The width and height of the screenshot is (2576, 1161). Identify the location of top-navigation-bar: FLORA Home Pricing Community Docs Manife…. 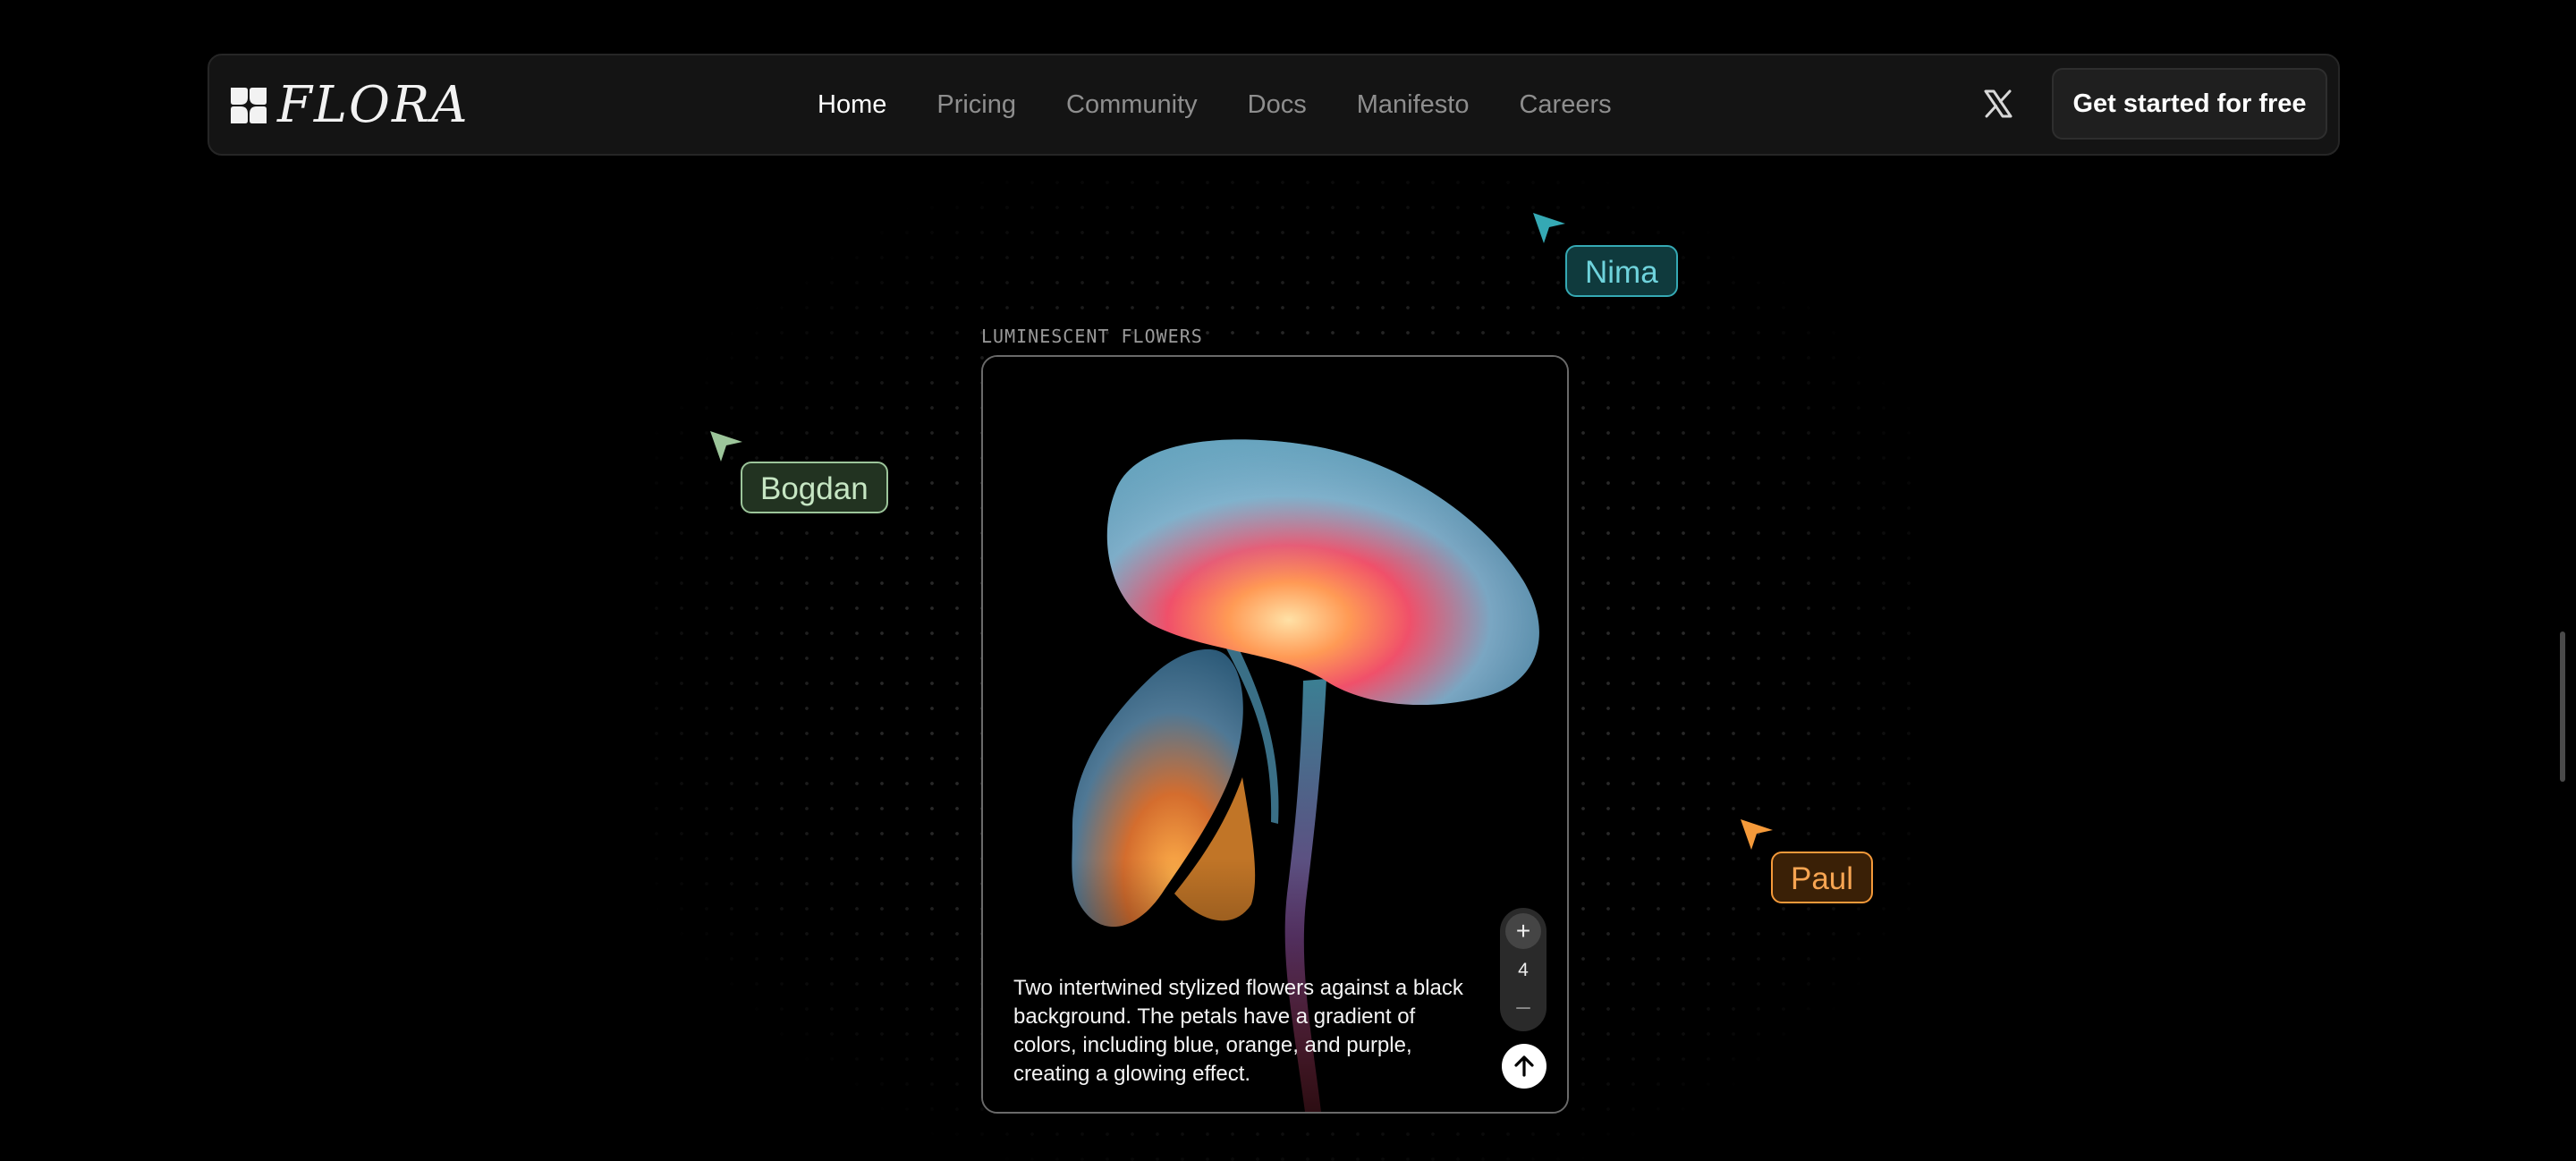
(1274, 105).